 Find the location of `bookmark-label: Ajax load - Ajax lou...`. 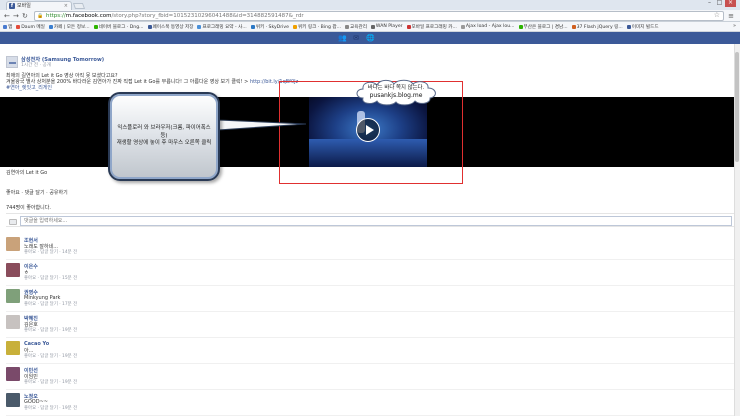

bookmark-label: Ajax load - Ajax lou... is located at coordinates (490, 26).